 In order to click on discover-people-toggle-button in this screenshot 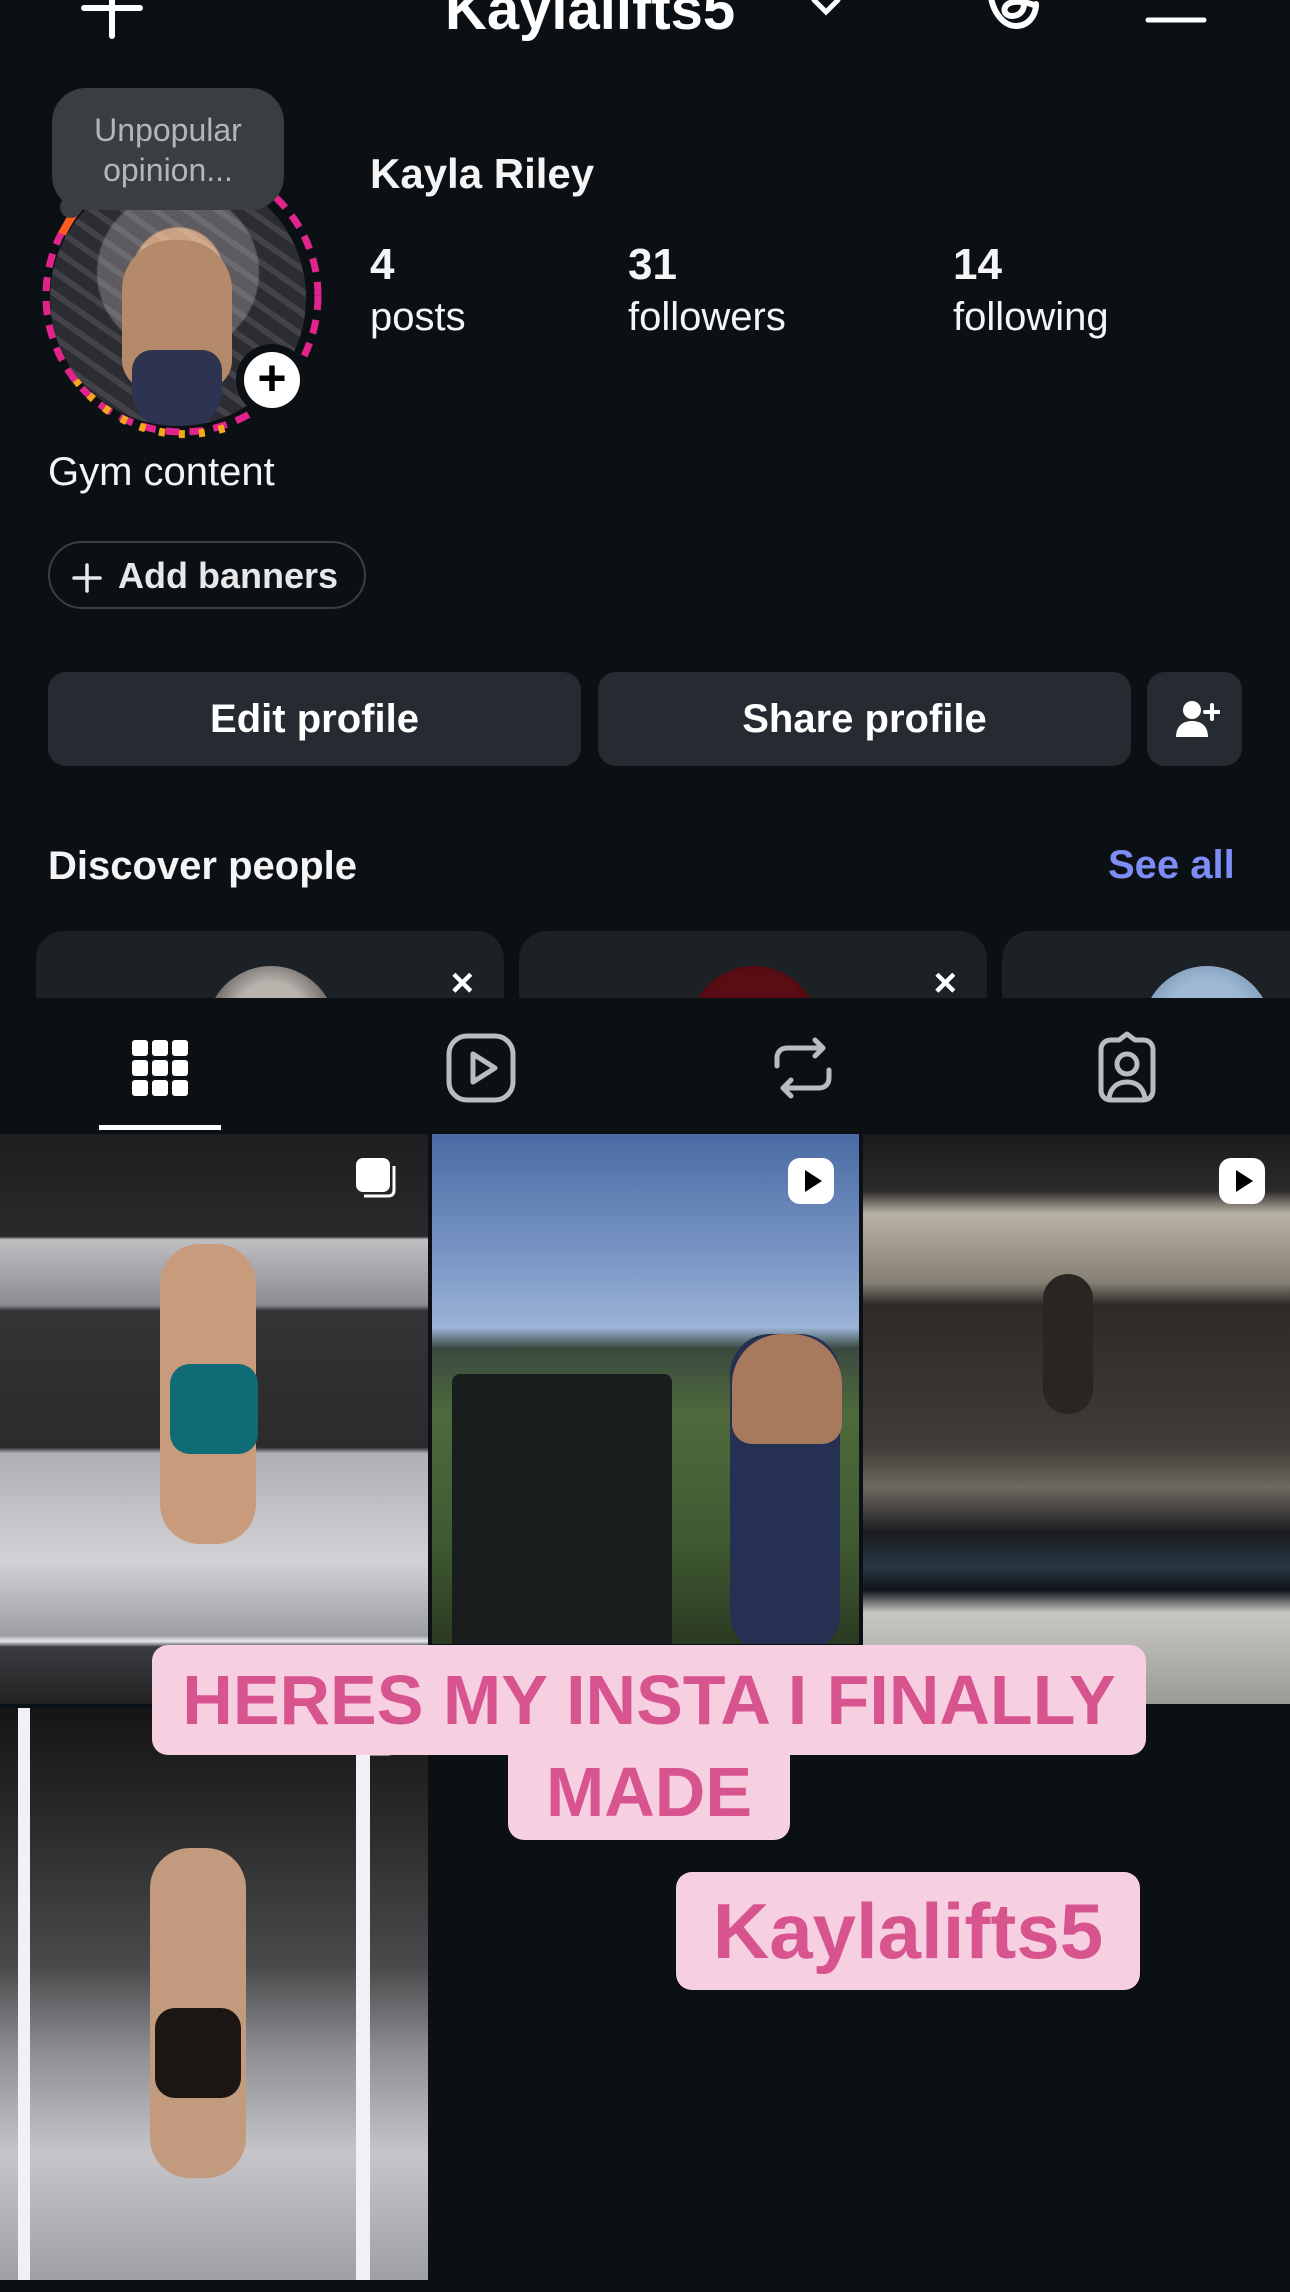, I will do `click(1194, 719)`.